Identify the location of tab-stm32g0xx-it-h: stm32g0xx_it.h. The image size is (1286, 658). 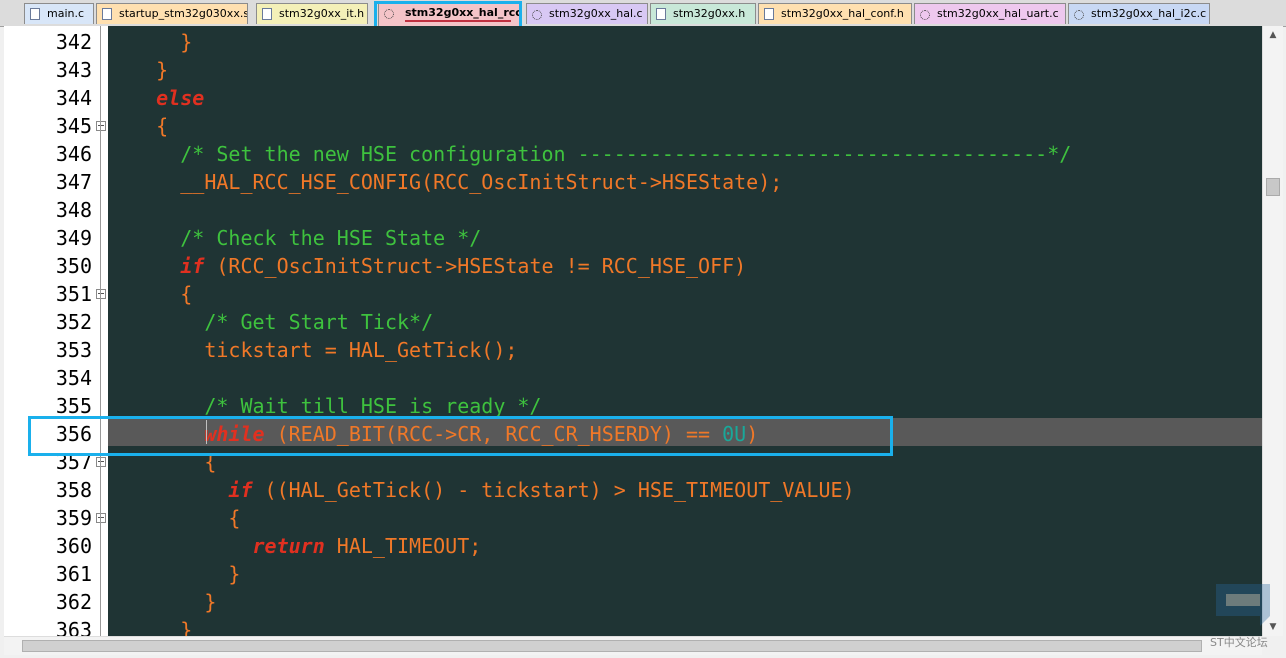
(312, 13).